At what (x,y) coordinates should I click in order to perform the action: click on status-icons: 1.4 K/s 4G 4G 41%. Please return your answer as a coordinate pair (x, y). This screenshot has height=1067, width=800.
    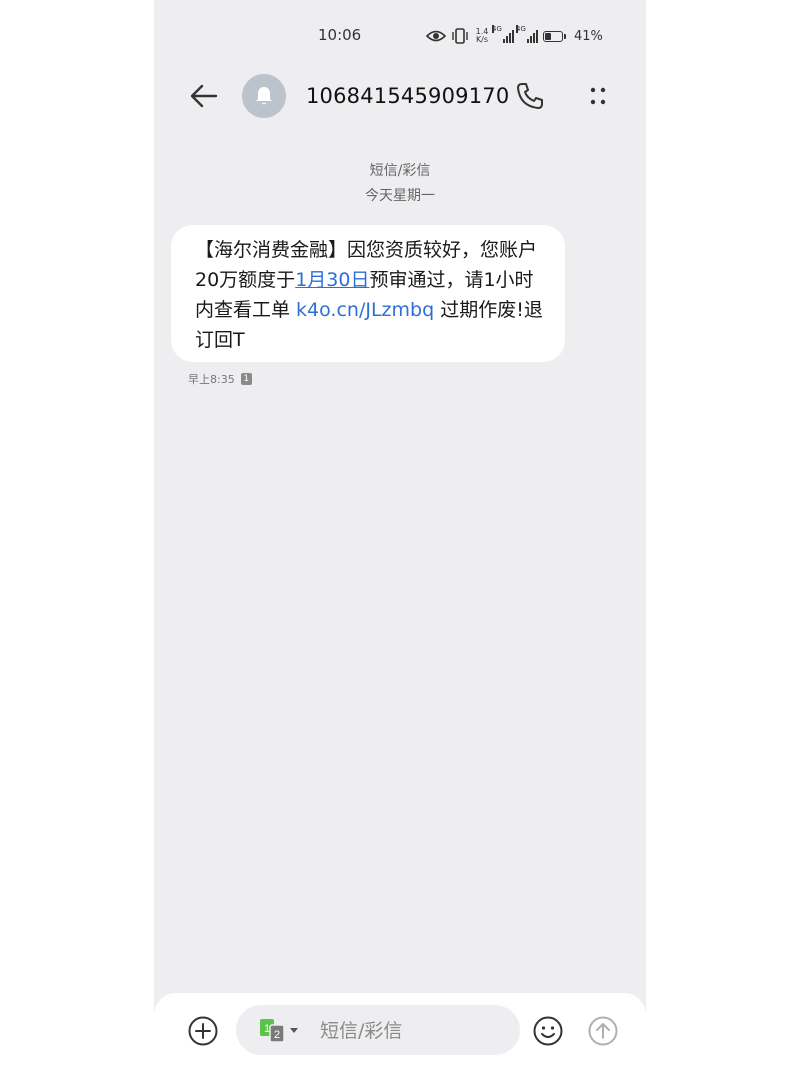
    Looking at the image, I should click on (514, 36).